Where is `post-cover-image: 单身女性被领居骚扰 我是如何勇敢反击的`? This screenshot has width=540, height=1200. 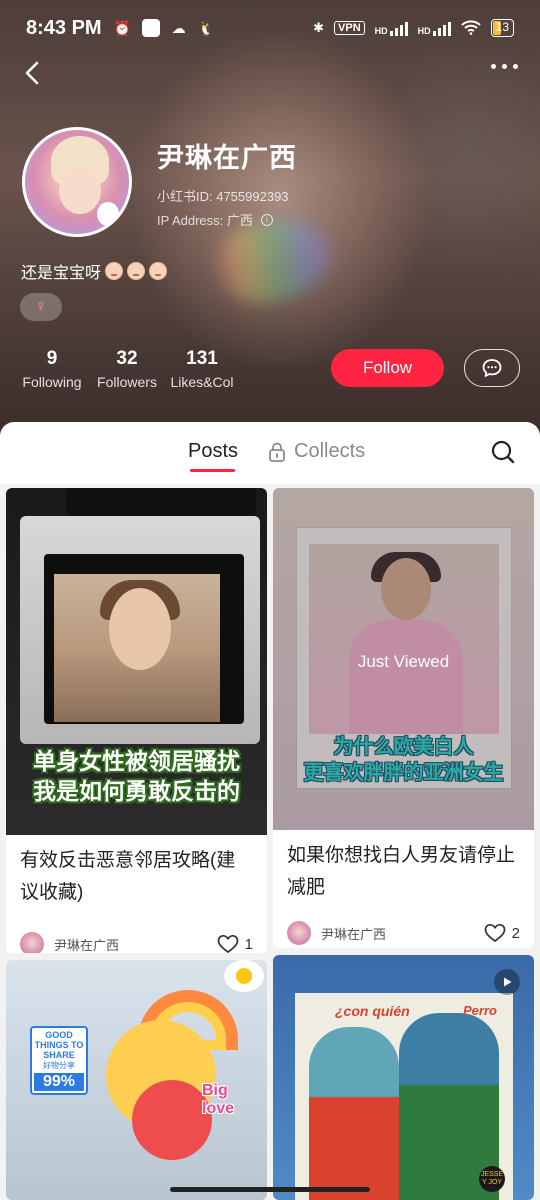
post-cover-image: 单身女性被领居骚扰 我是如何勇敢反击的 is located at coordinates (136, 661).